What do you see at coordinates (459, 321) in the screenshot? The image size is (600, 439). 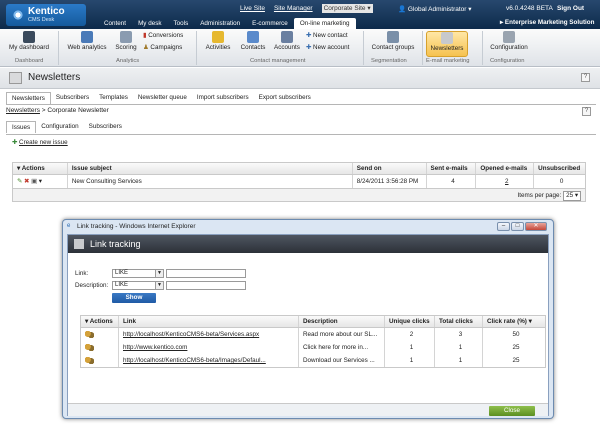 I see `col-total-clicks: Total clicks` at bounding box center [459, 321].